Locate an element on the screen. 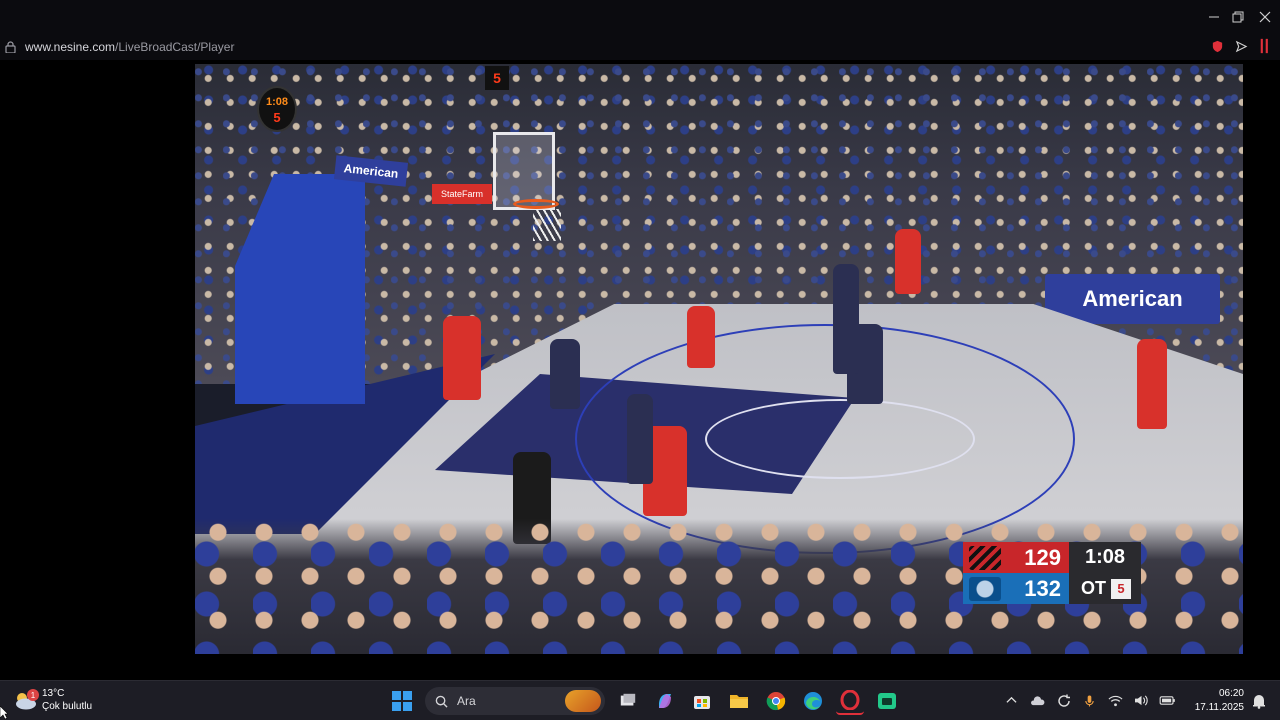  address-bar-actions is located at coordinates (1241, 46).